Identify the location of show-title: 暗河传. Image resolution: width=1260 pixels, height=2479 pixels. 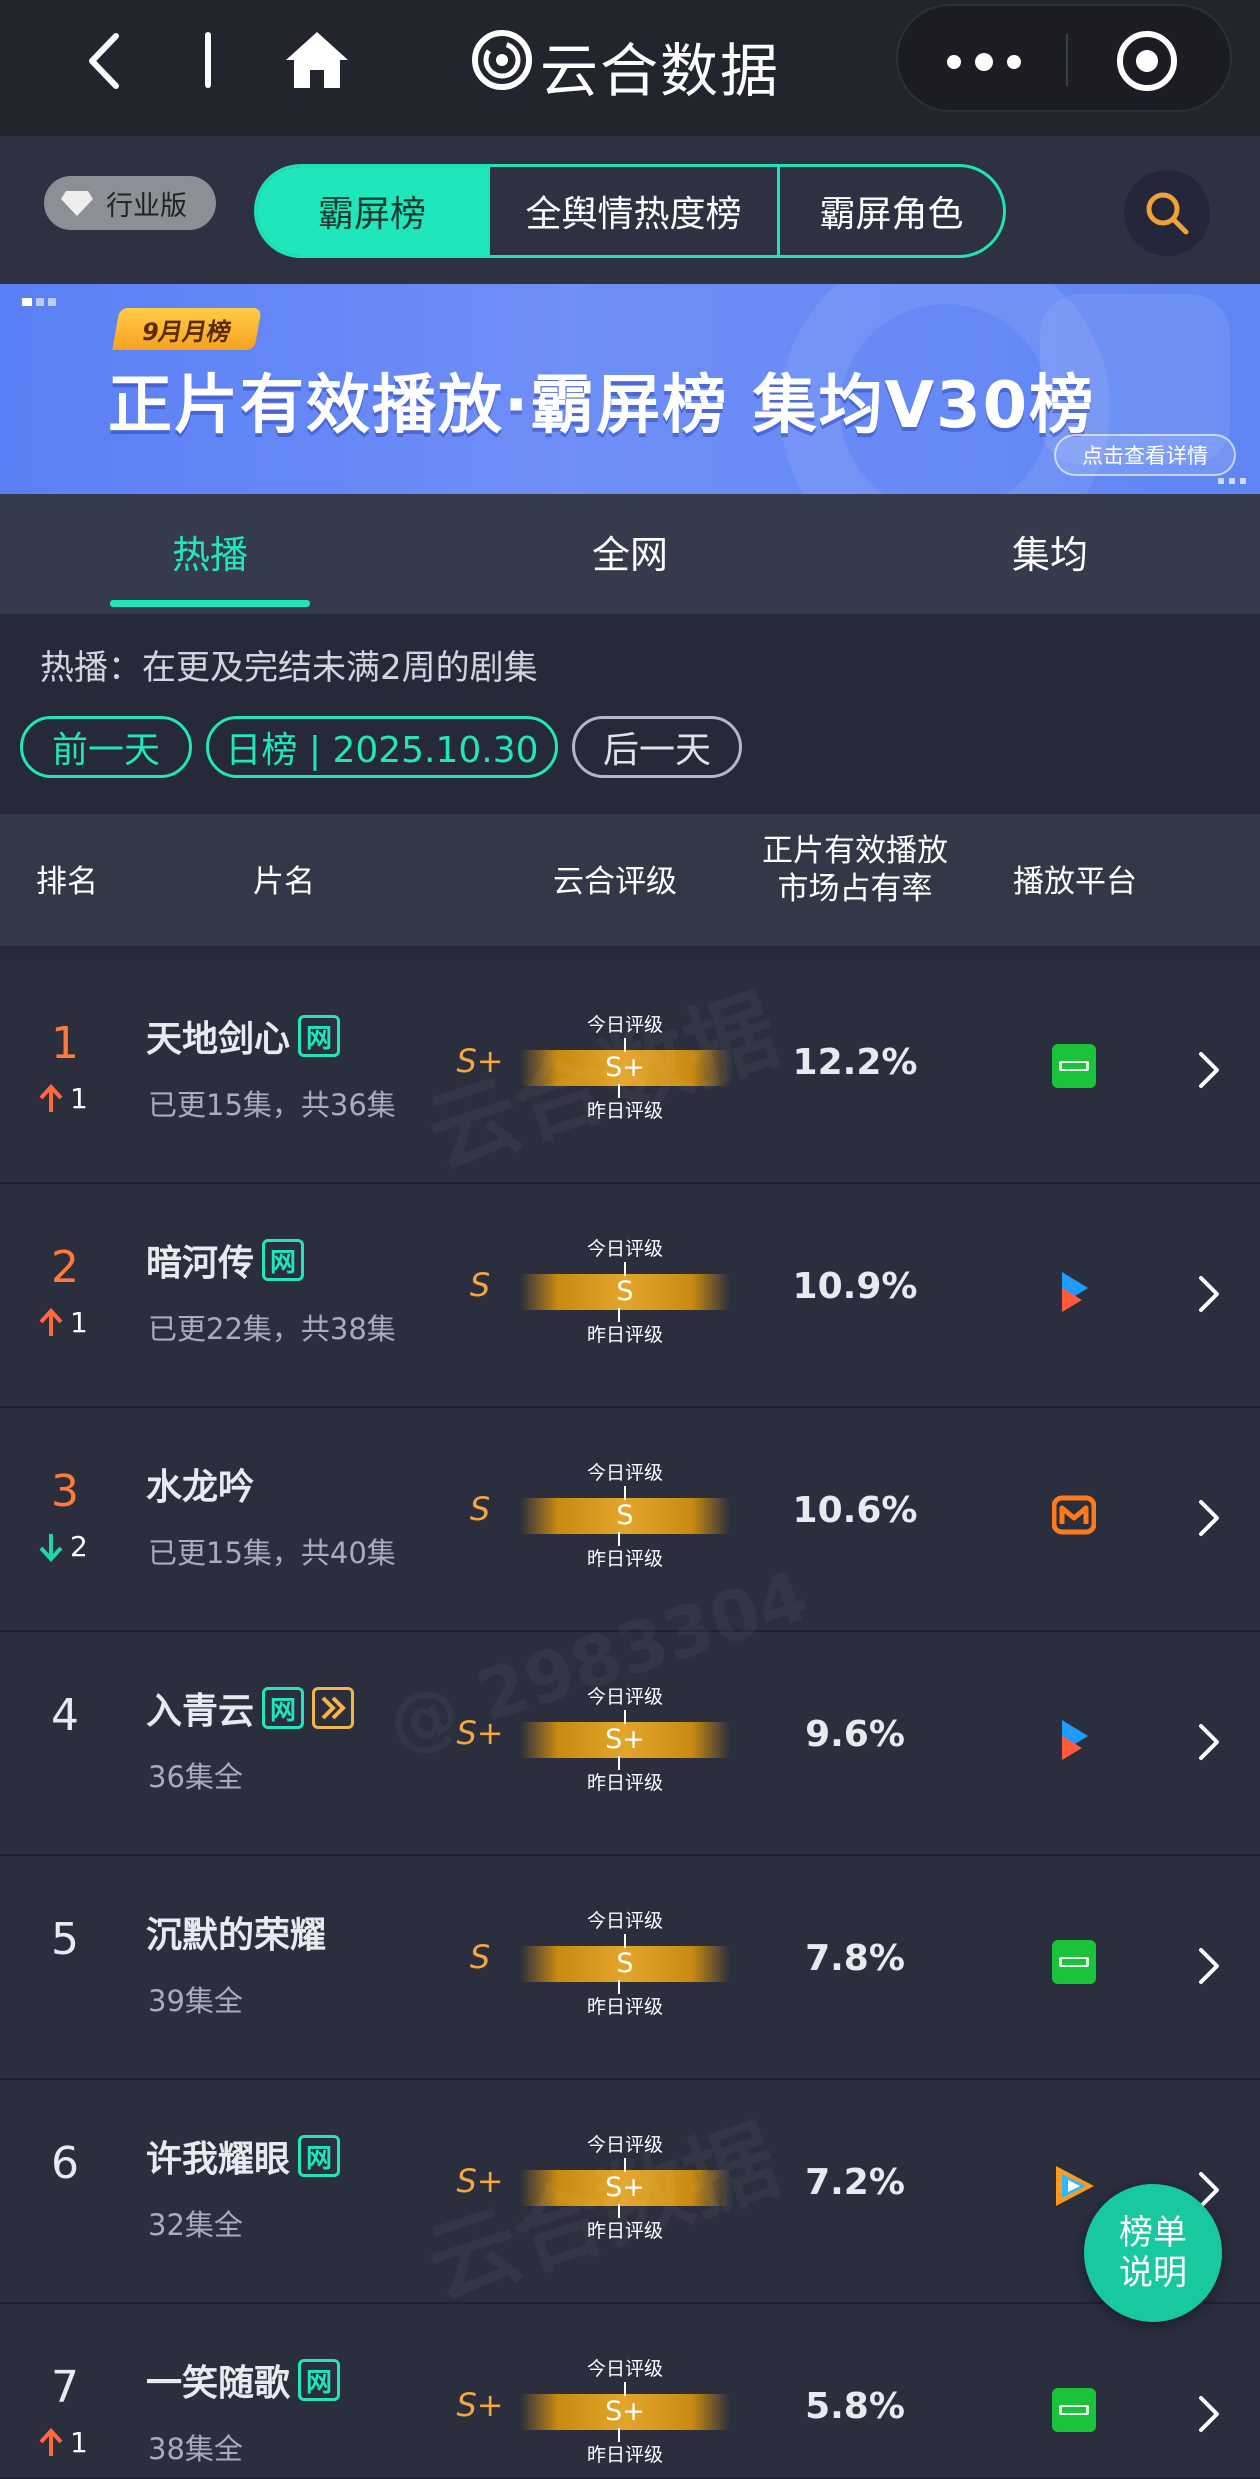
(200, 1263).